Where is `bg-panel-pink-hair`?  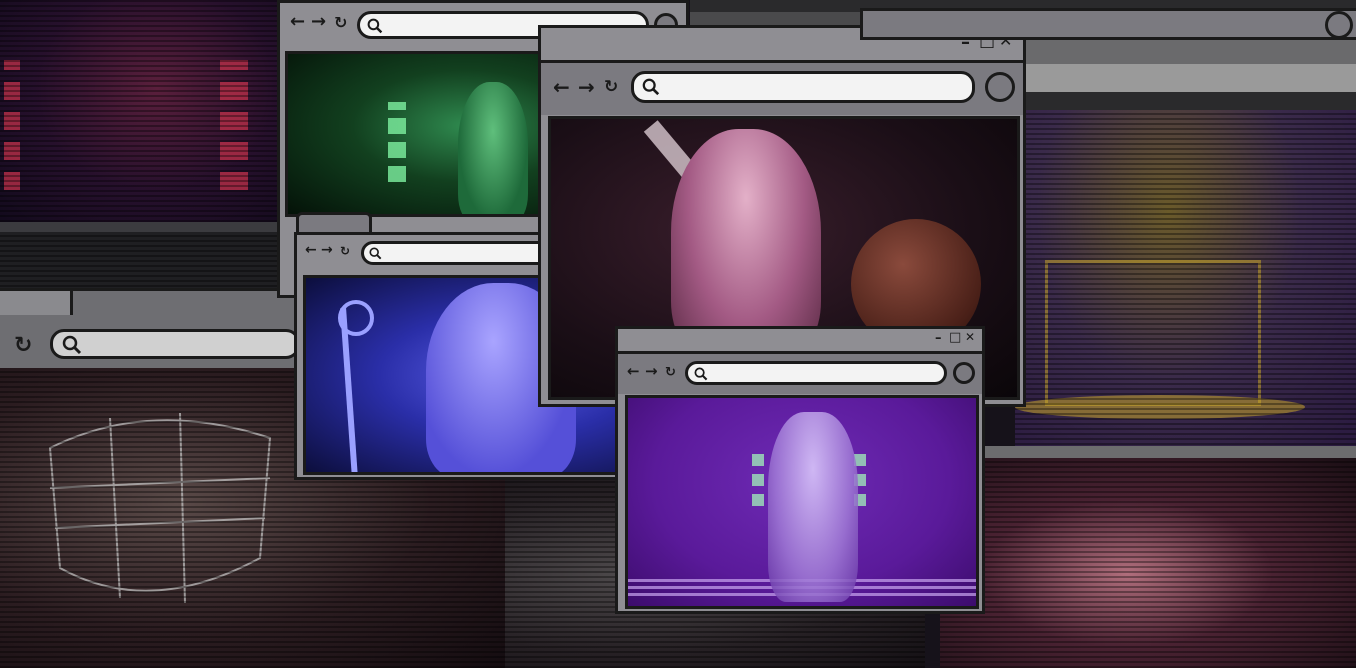 bg-panel-pink-hair is located at coordinates (1148, 563).